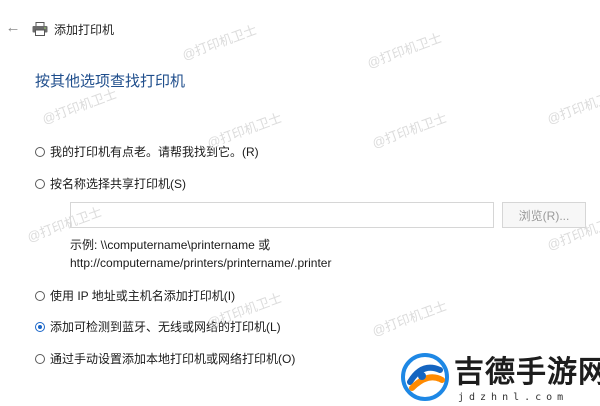 The height and width of the screenshot is (406, 600). I want to click on option-local-manual: 通过手动设置添加本地打印机或网络打印机(O), so click(165, 359).